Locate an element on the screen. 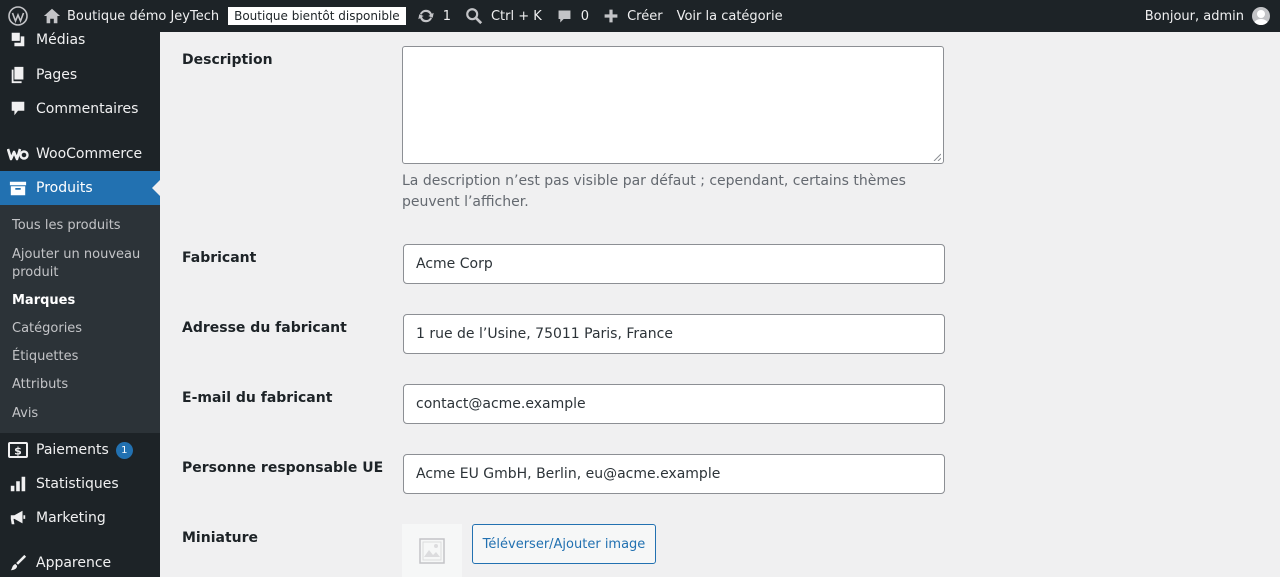  sidebar-item-media: Médias is located at coordinates (80, 40).